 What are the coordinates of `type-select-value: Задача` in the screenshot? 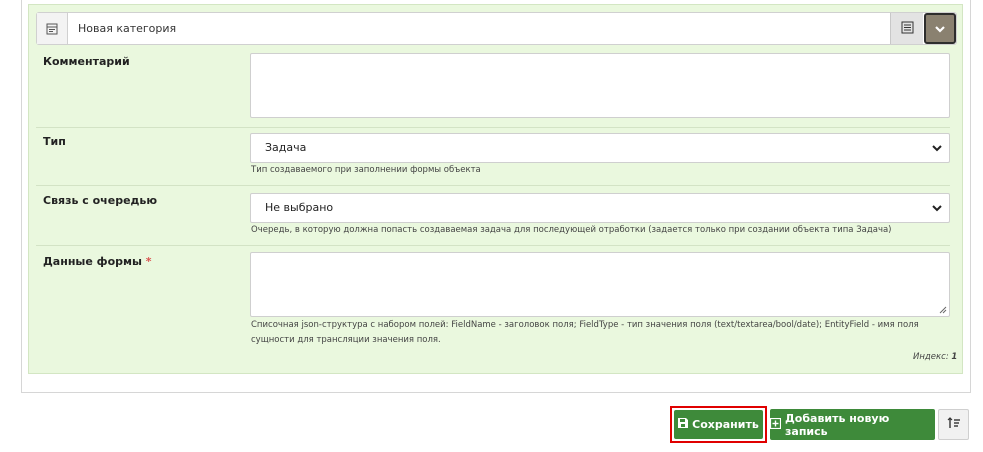 It's located at (286, 147).